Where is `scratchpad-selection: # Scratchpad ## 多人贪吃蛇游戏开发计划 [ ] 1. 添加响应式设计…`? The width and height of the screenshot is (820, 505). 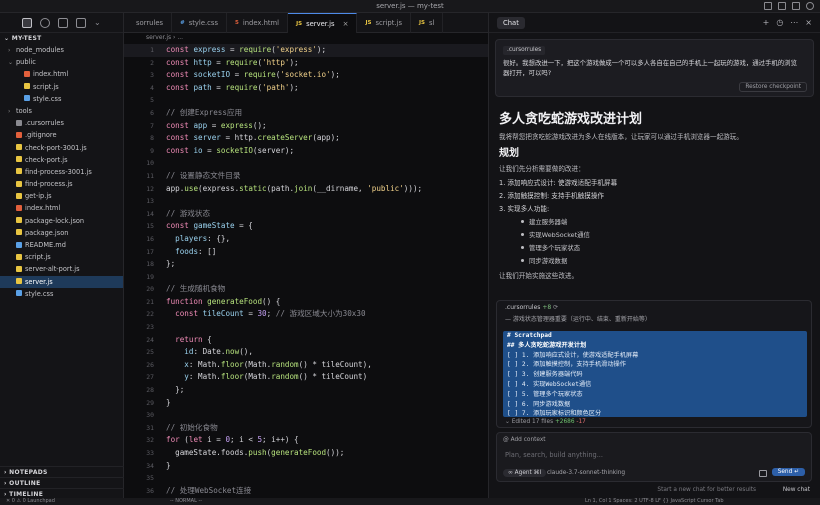 scratchpad-selection: # Scratchpad ## 多人贪吃蛇游戏开发计划 [ ] 1. 添加响应式设计… is located at coordinates (655, 374).